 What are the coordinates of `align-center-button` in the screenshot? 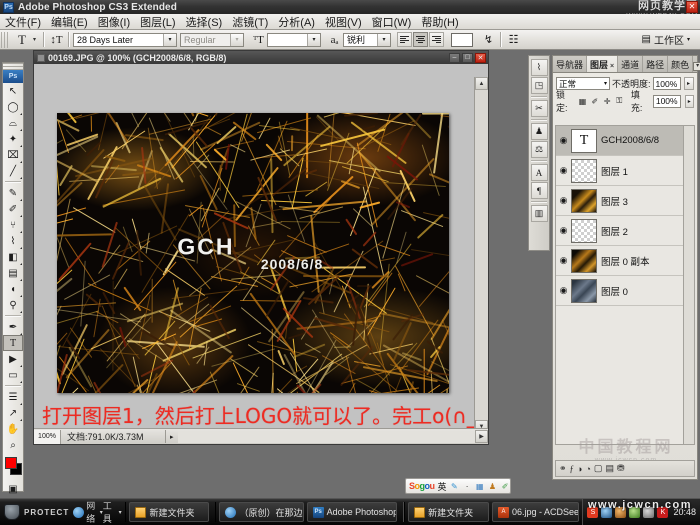 It's located at (421, 39).